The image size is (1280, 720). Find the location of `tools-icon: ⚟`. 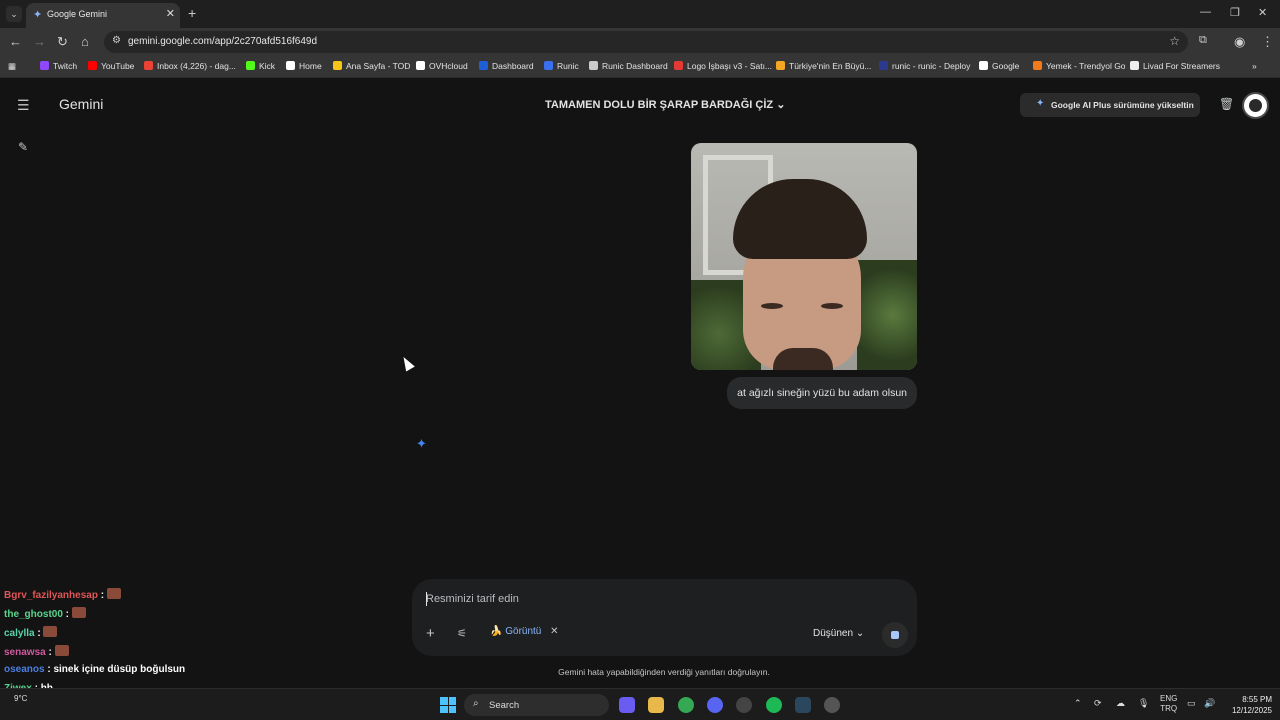

tools-icon: ⚟ is located at coordinates (462, 633).